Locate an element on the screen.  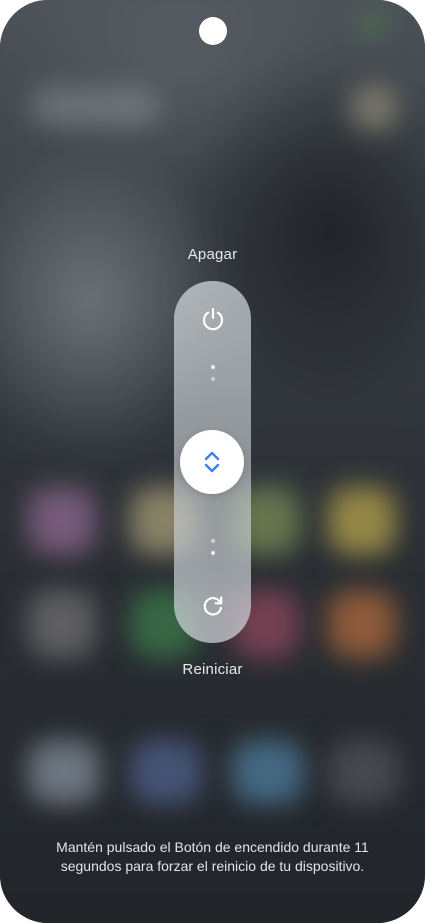
power-icon is located at coordinates (213, 319).